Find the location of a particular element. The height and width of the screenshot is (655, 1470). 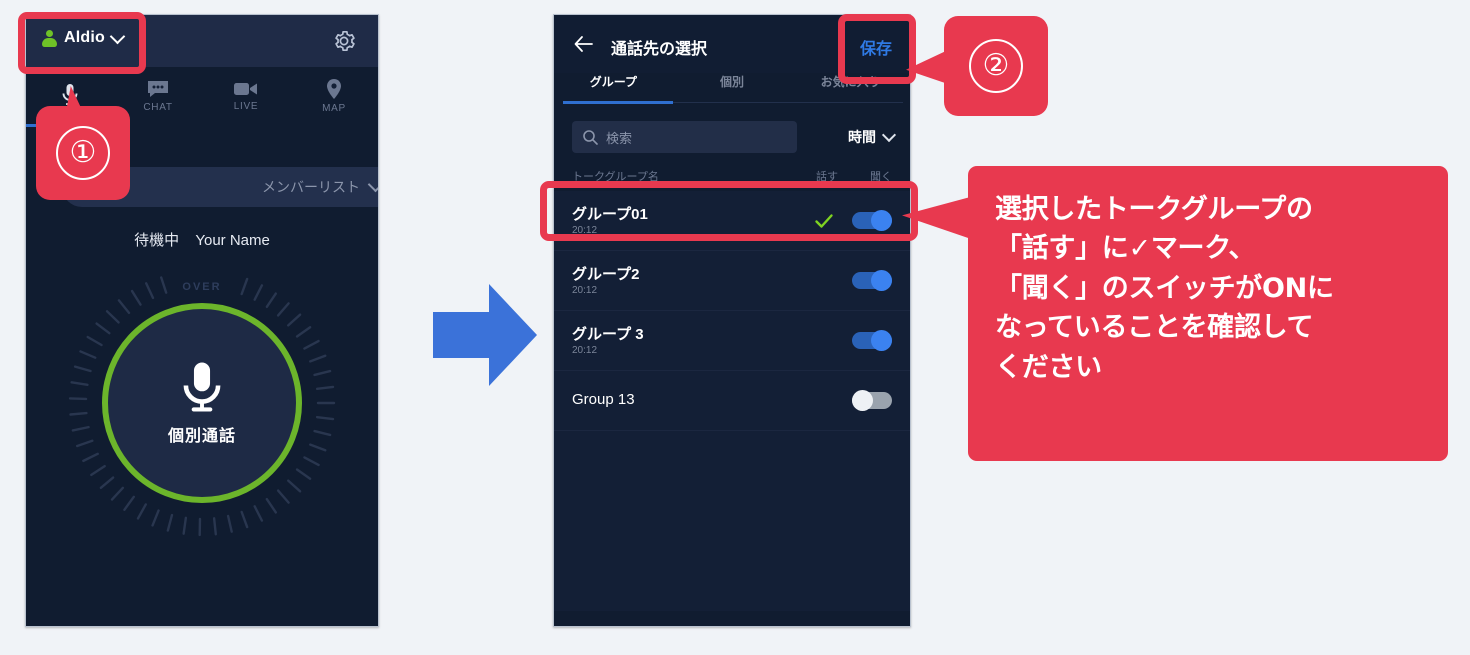

search-row: 検索 時間 is located at coordinates (732, 138).